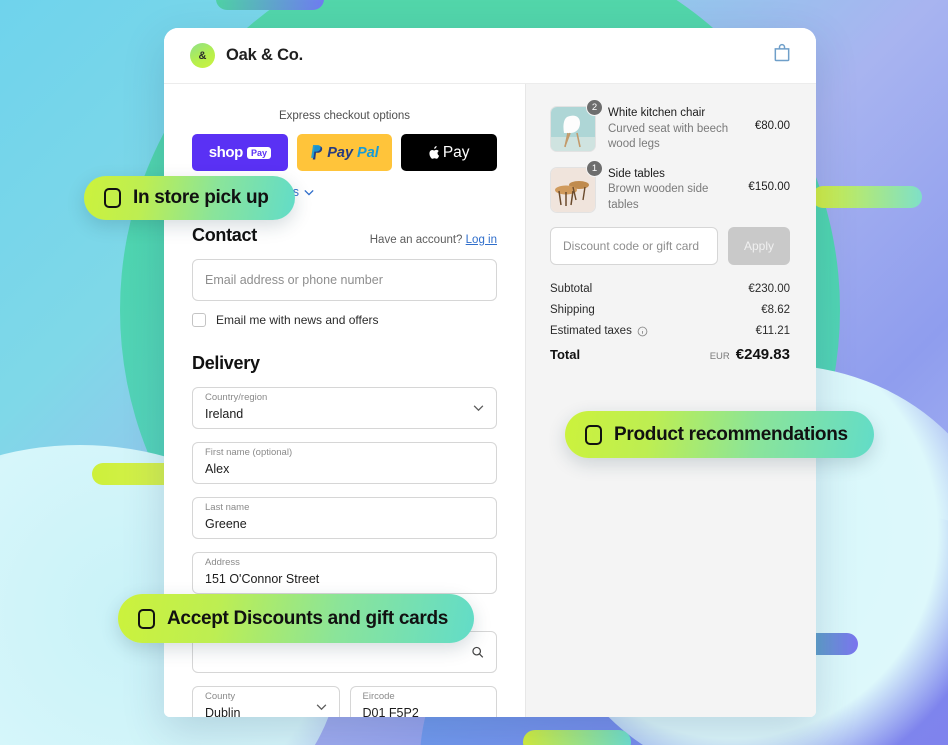  I want to click on login-link: Log in, so click(481, 240).